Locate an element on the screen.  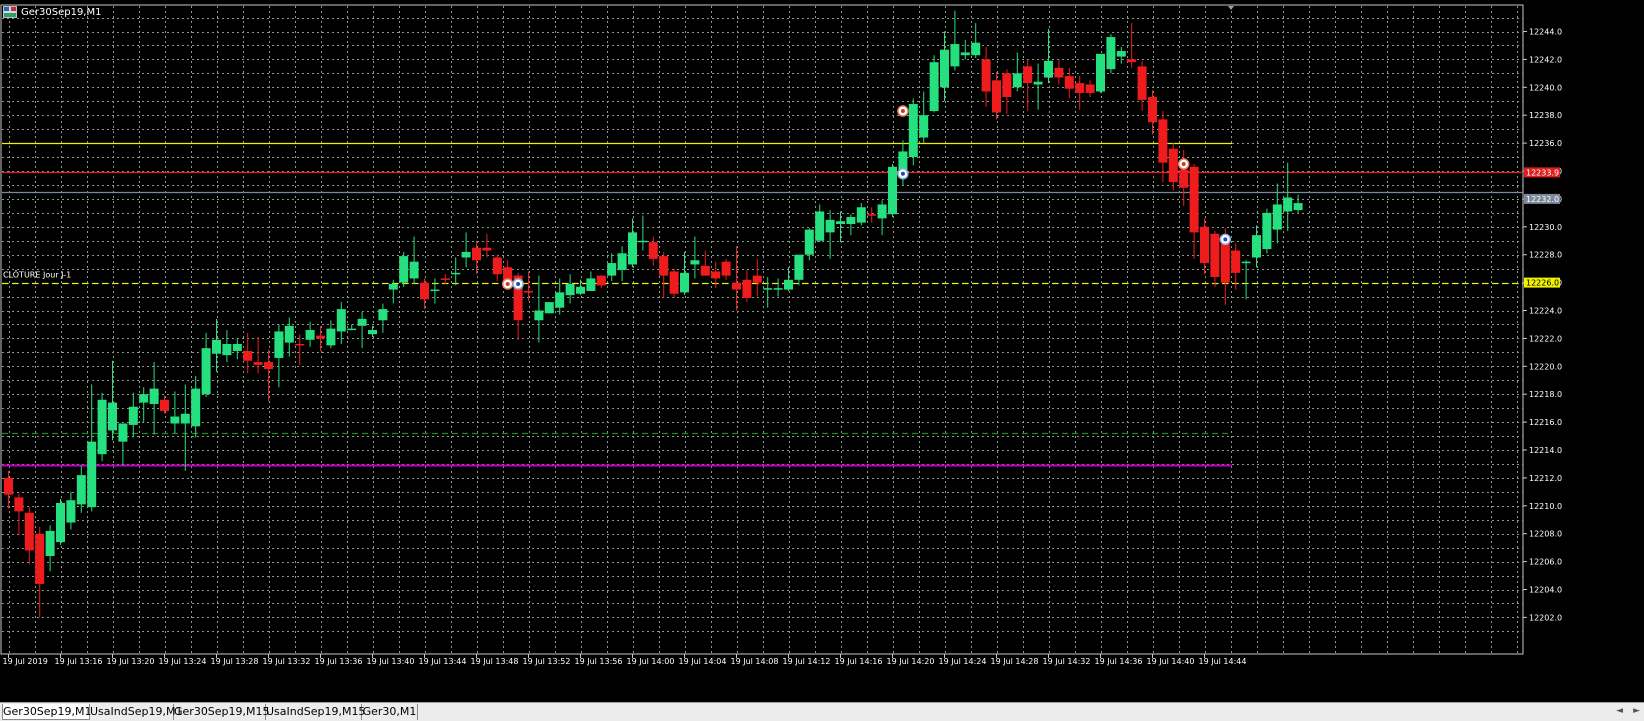
tab-ger30-m1: Ger30,M1 is located at coordinates (390, 712).